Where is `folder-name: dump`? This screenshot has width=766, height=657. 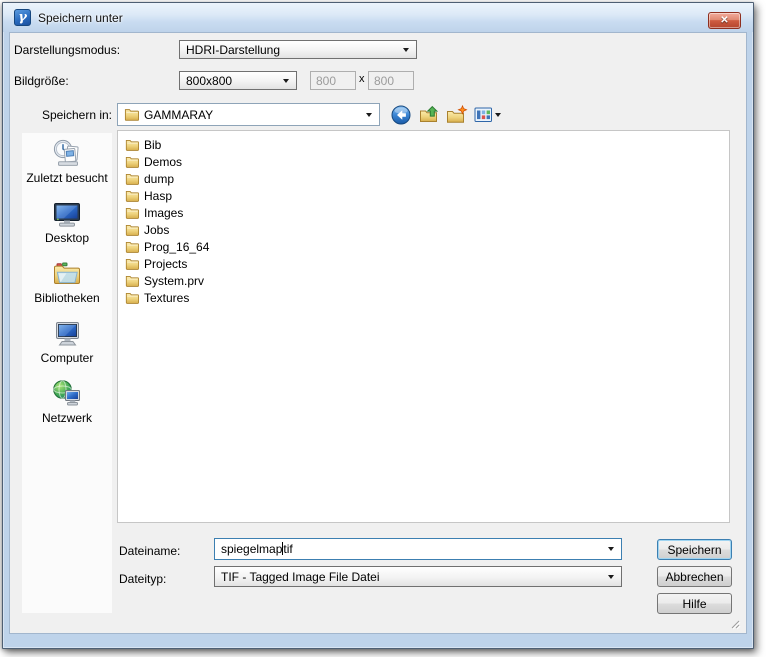
folder-name: dump is located at coordinates (159, 178).